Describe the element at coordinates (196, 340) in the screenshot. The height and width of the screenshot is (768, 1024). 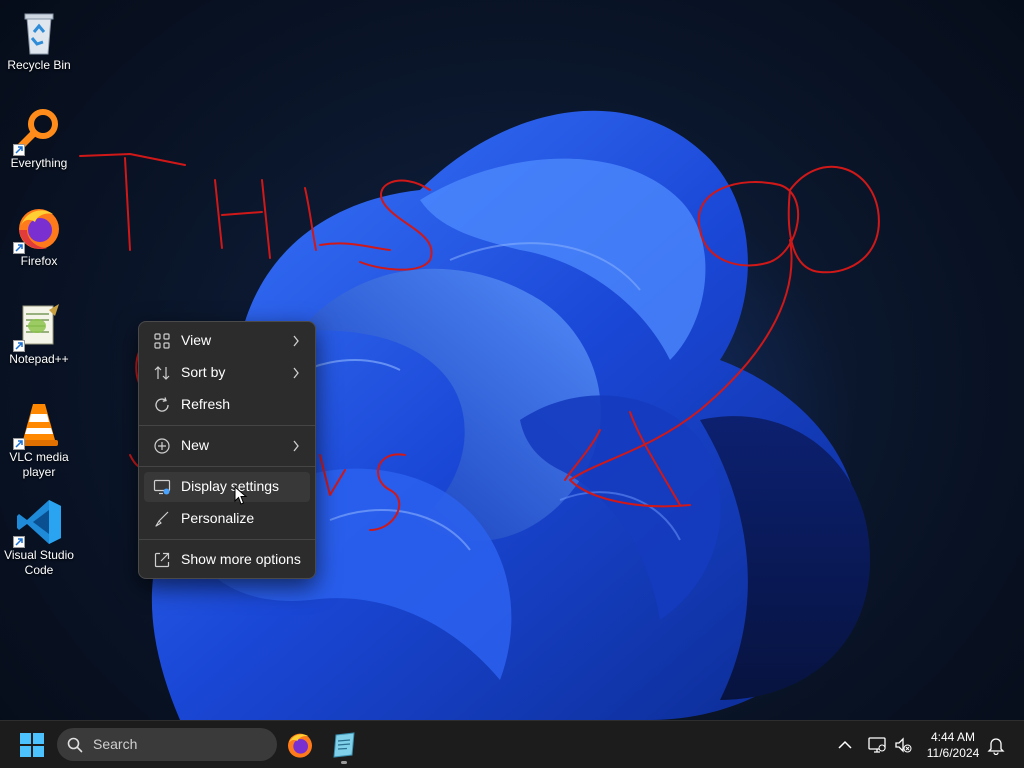
I see `menu-item-label: View` at that location.